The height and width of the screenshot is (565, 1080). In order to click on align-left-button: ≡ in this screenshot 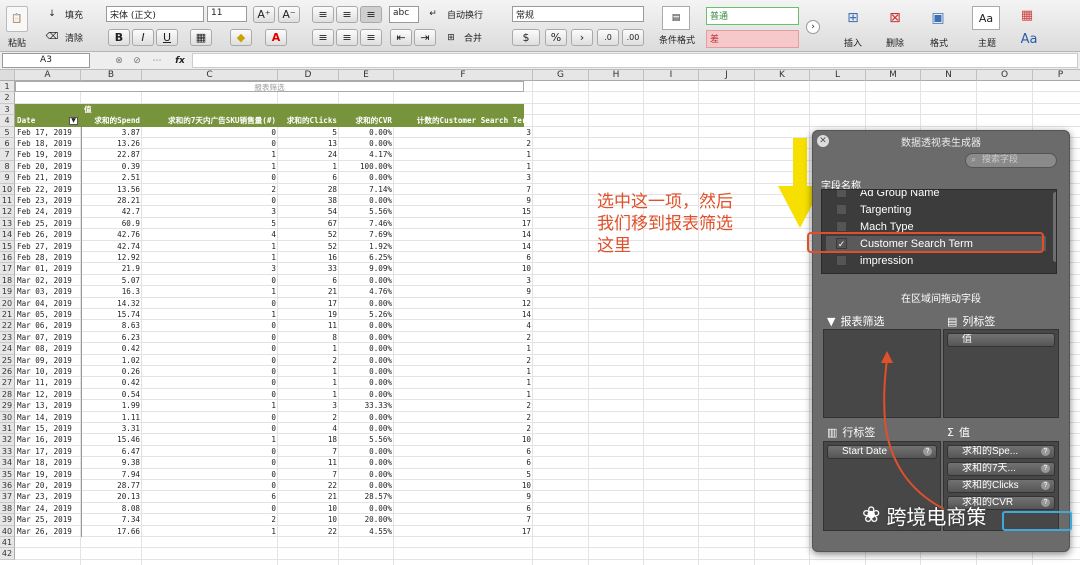, I will do `click(323, 37)`.